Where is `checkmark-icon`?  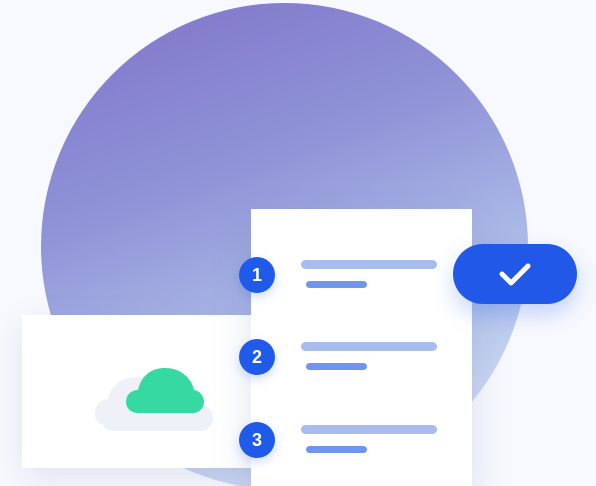 checkmark-icon is located at coordinates (515, 274).